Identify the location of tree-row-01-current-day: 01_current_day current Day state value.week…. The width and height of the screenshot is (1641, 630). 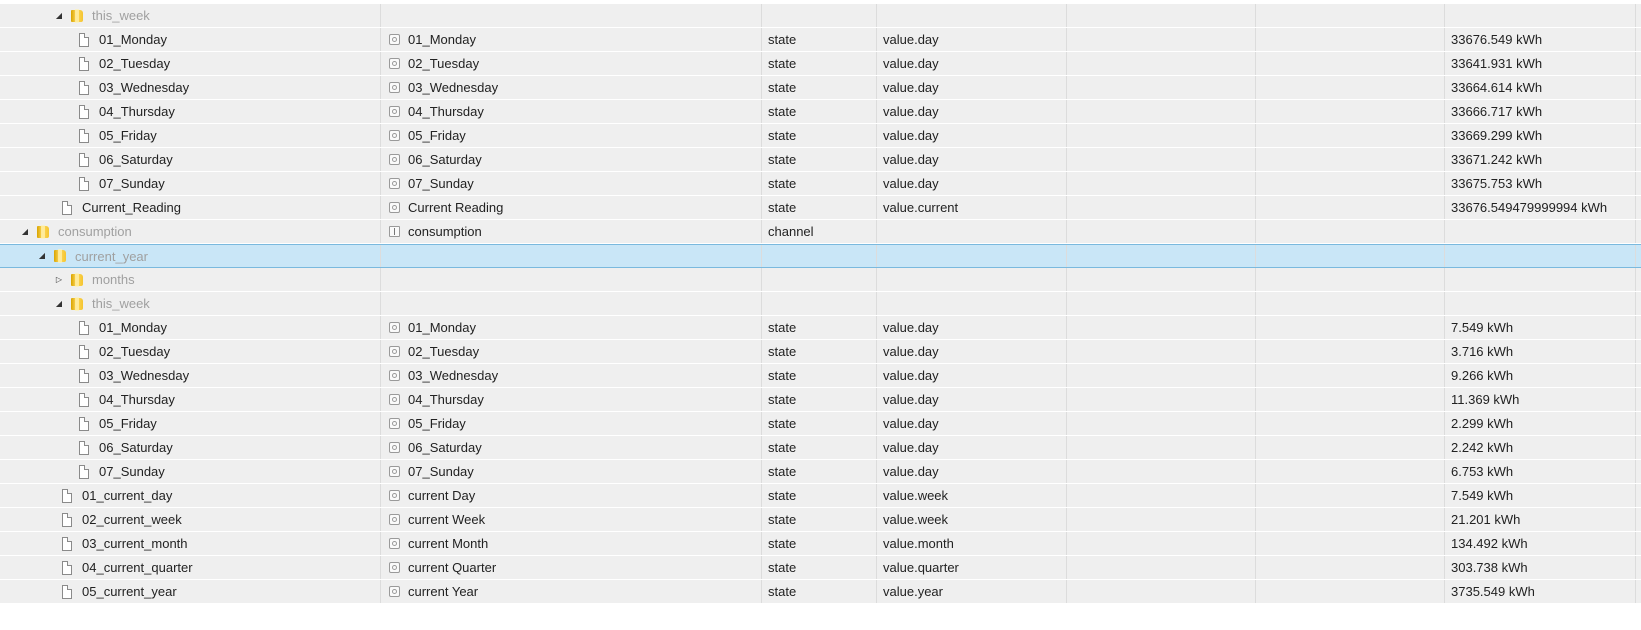
(820, 496).